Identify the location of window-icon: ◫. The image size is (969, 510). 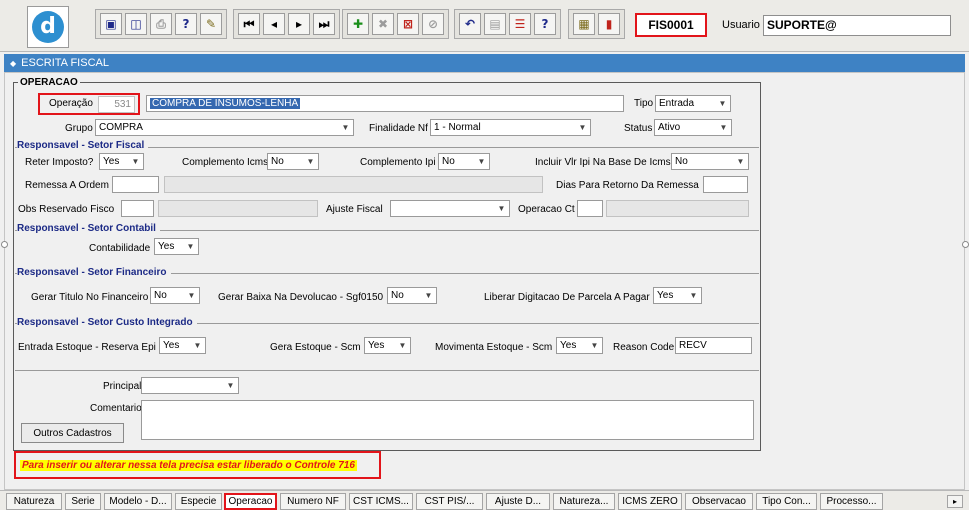
(136, 24).